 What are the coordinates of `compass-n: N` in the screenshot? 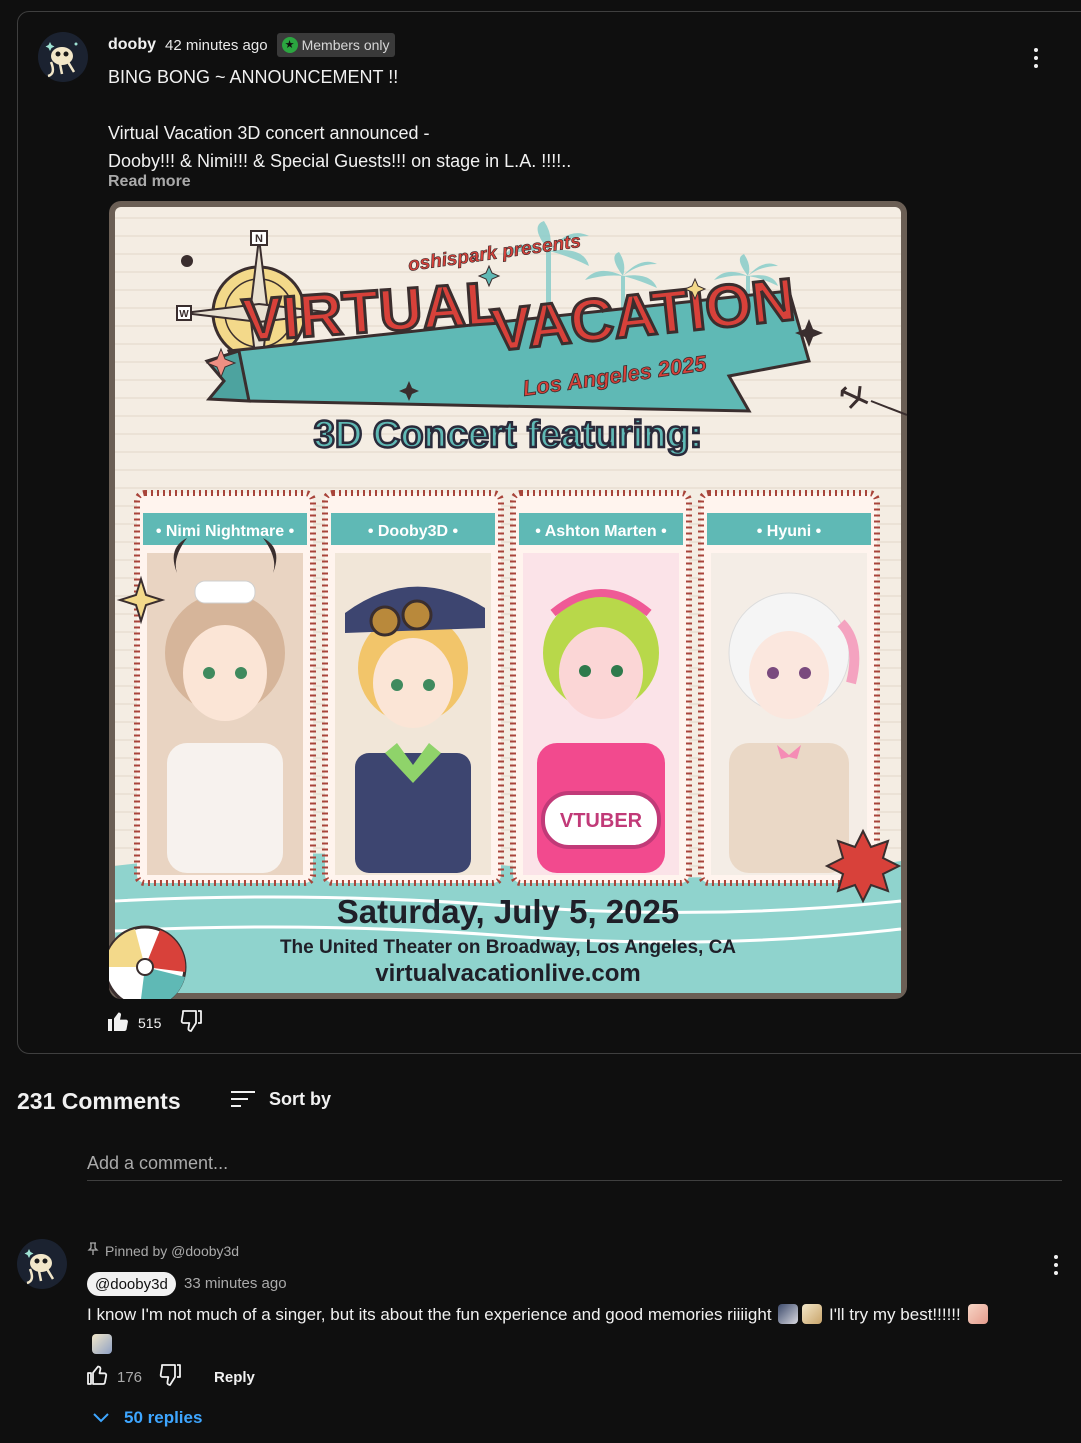 It's located at (259, 239).